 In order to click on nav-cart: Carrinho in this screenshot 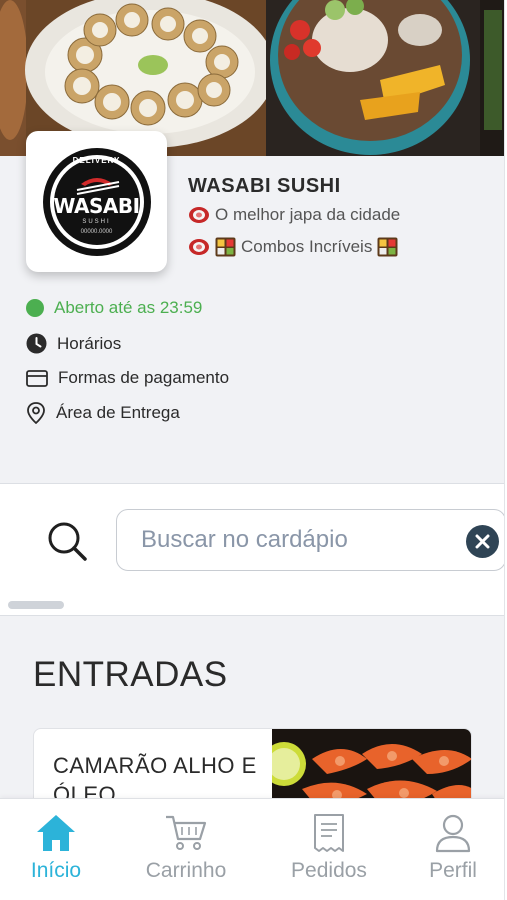, I will do `click(186, 848)`.